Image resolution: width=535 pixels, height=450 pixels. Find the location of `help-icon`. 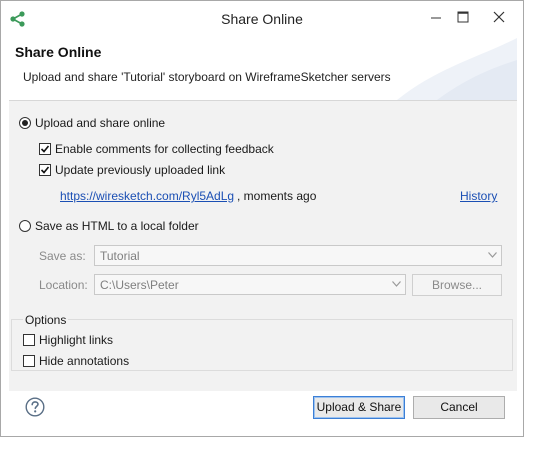

help-icon is located at coordinates (35, 407).